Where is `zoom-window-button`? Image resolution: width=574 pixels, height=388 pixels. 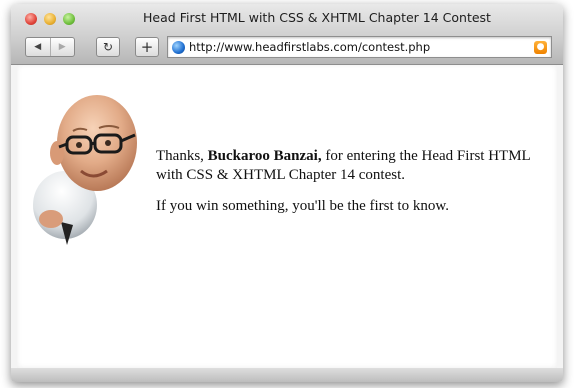 zoom-window-button is located at coordinates (69, 19).